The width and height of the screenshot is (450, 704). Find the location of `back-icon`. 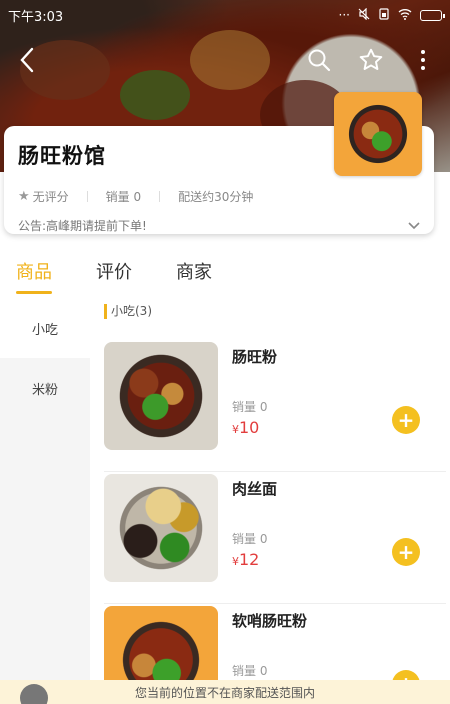

back-icon is located at coordinates (27, 60).